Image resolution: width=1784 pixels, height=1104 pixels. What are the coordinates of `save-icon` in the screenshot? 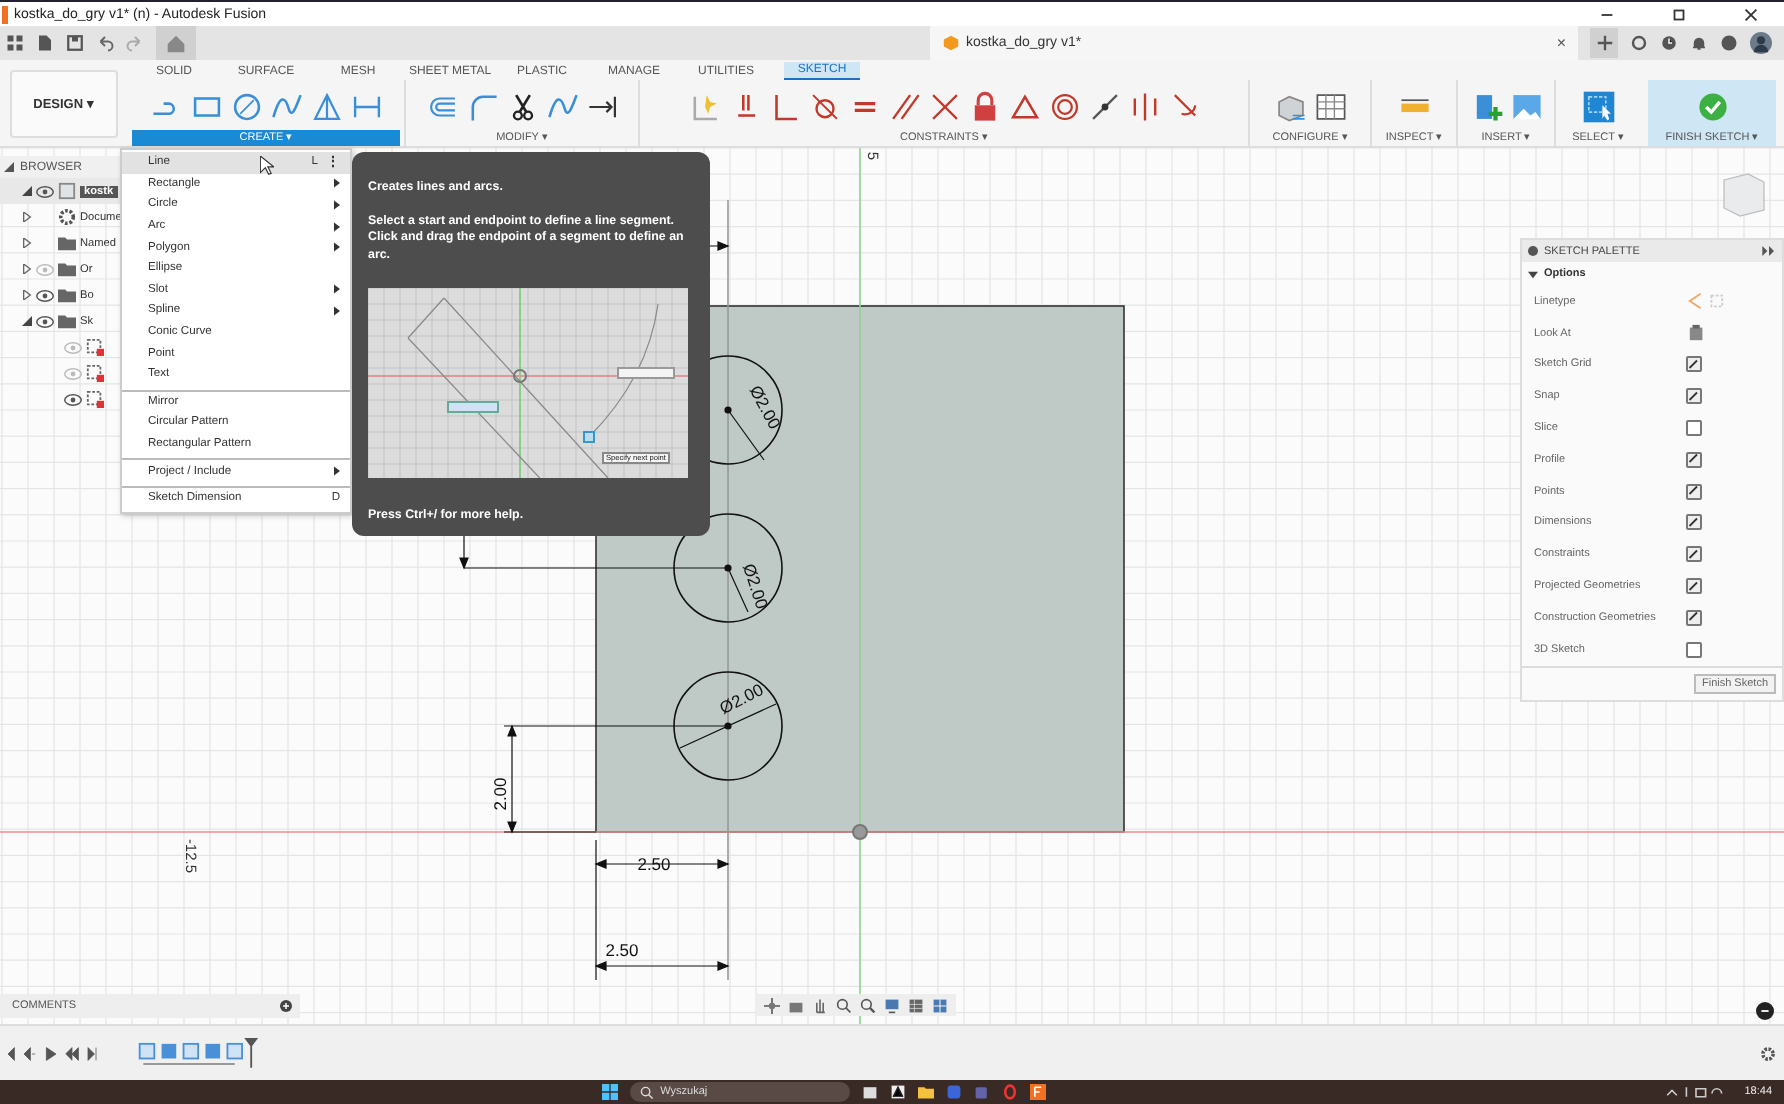 It's located at (75, 43).